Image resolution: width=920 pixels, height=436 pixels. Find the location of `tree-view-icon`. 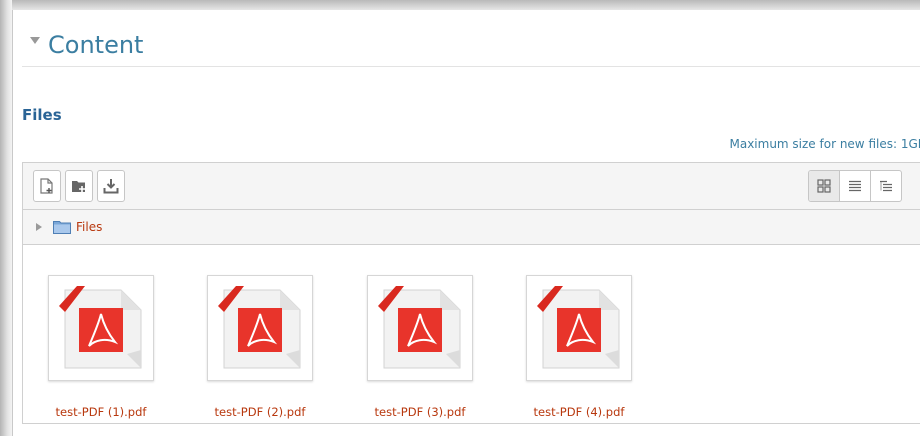

tree-view-icon is located at coordinates (886, 186).